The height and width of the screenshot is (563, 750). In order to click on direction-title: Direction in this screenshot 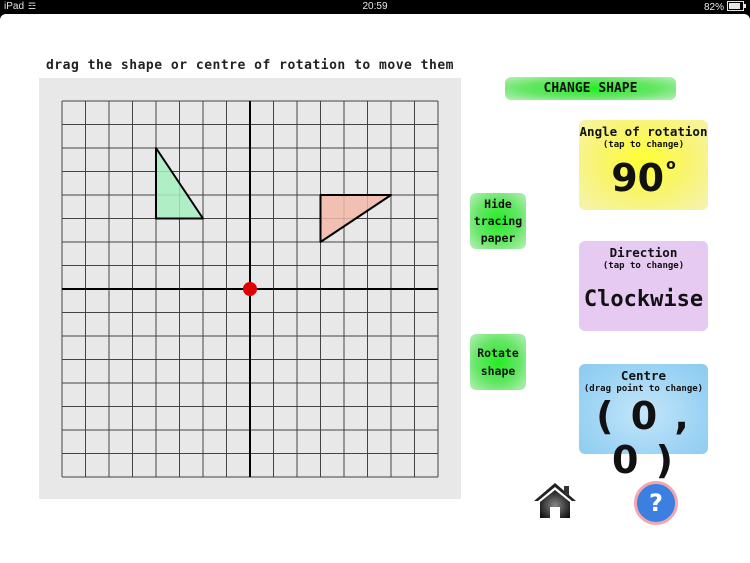, I will do `click(643, 252)`.